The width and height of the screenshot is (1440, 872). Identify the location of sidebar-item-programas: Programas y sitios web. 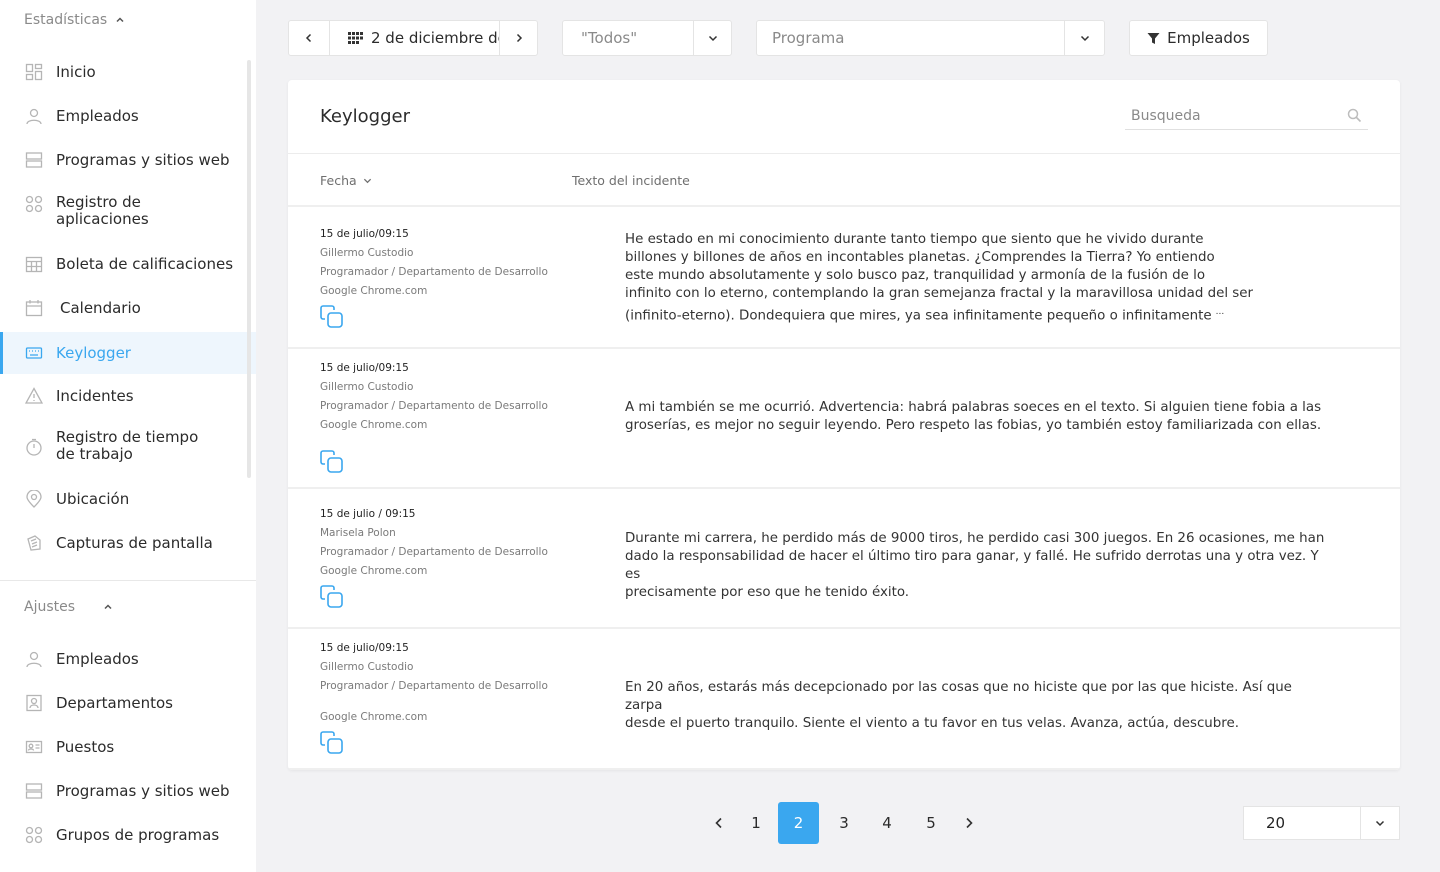
(128, 160).